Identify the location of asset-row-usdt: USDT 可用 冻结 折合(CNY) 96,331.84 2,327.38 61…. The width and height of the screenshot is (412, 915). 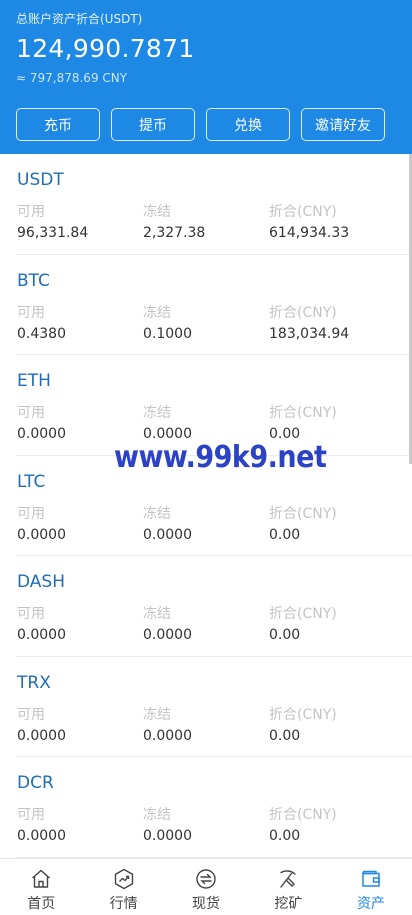
(214, 204).